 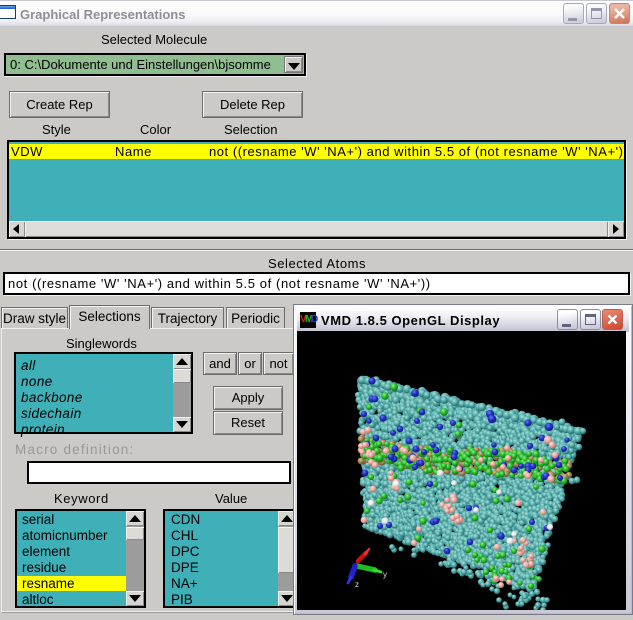 I want to click on svg-text: z, so click(x=357, y=584).